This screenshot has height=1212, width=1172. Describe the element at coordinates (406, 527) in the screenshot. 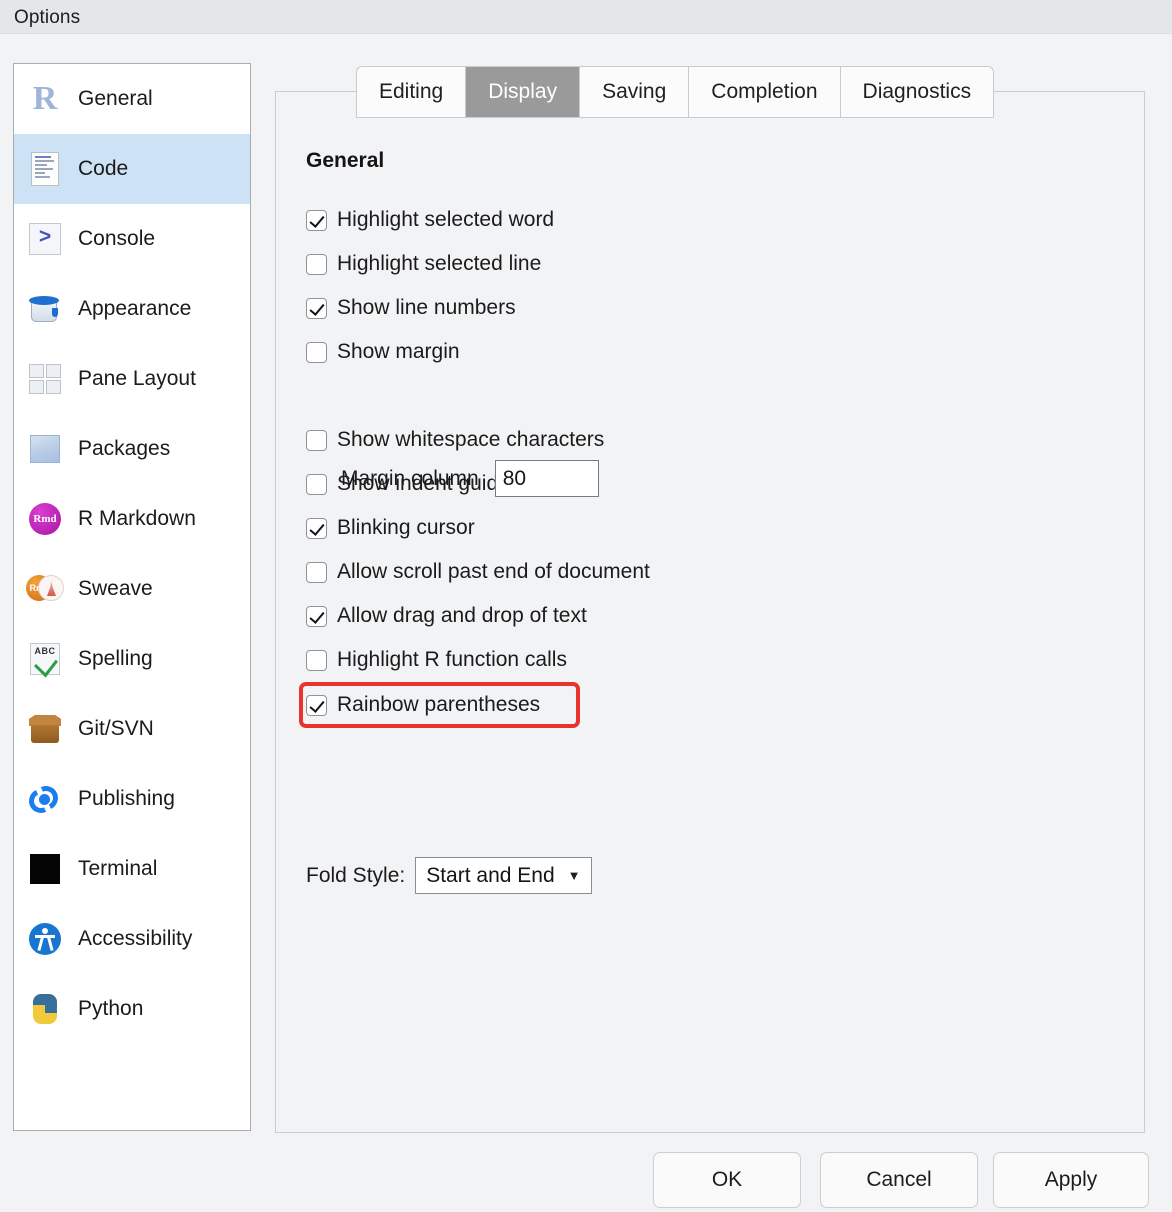

I see `checkbox-label: Blinking cursor` at that location.